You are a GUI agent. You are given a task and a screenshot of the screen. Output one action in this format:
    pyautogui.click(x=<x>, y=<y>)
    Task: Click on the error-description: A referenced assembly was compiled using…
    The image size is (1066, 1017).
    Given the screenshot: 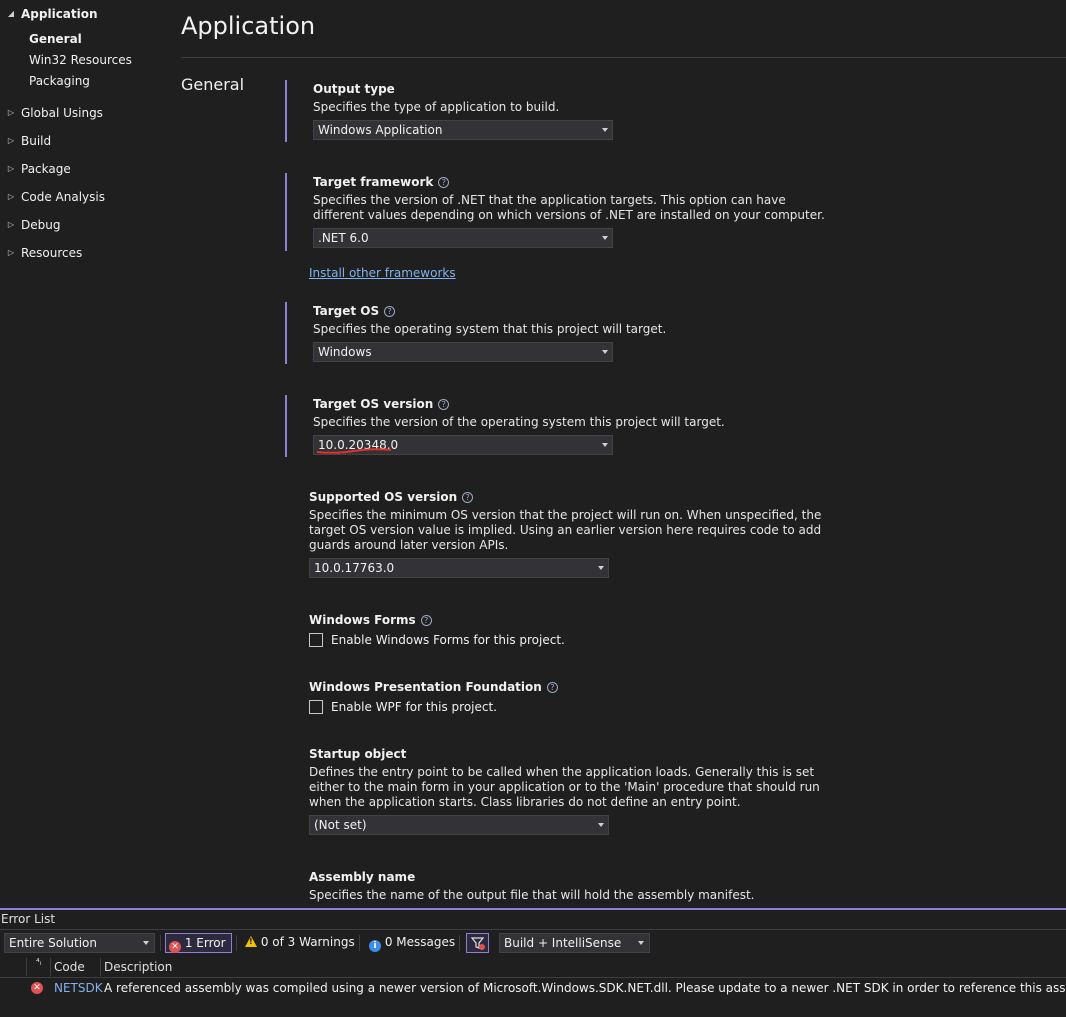 What is the action you would take?
    pyautogui.click(x=585, y=988)
    